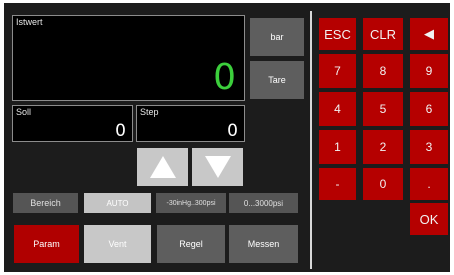 The width and height of the screenshot is (454, 275). What do you see at coordinates (383, 109) in the screenshot?
I see `key-5: 5` at bounding box center [383, 109].